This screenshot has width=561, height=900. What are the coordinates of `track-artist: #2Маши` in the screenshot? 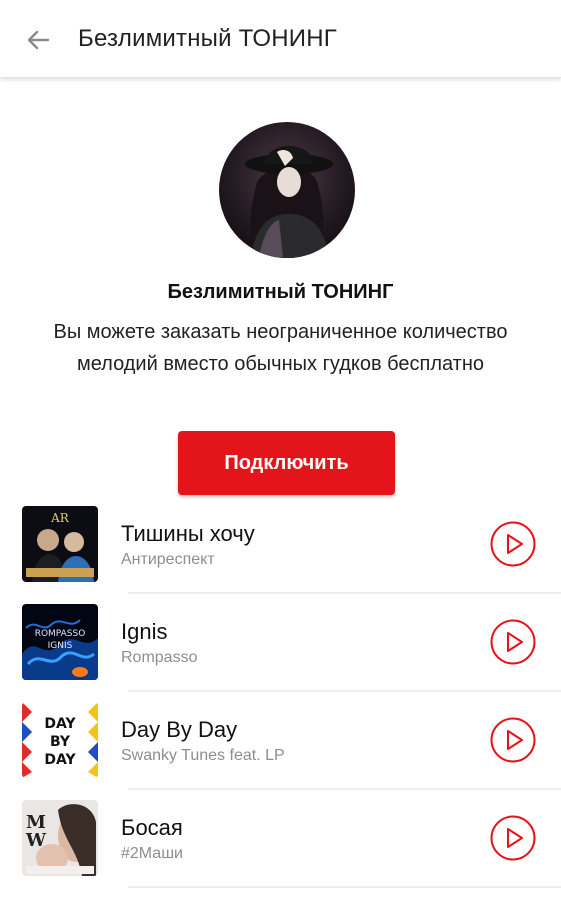 It's located at (152, 853).